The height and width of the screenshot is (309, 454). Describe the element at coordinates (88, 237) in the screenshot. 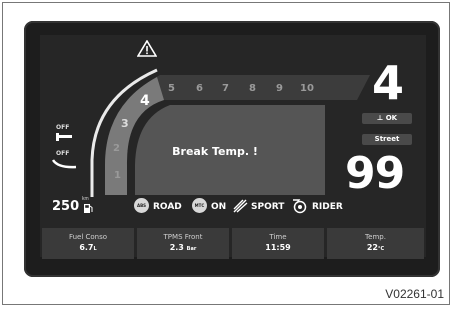

I see `info-label: Fuel Conso` at that location.